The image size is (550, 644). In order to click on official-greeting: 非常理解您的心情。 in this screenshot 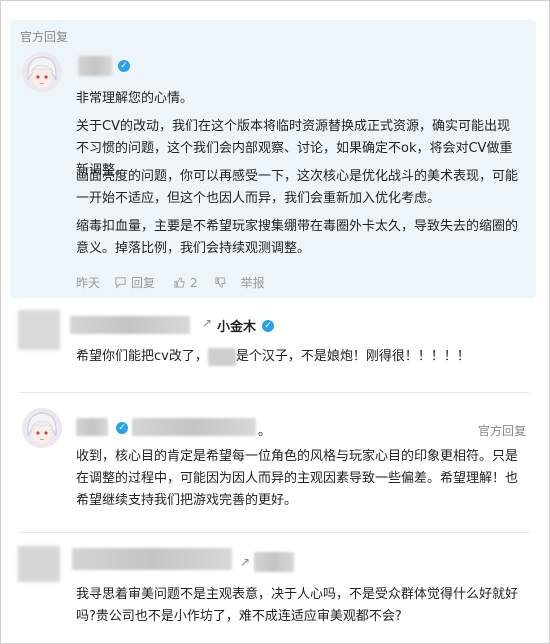, I will do `click(135, 98)`.